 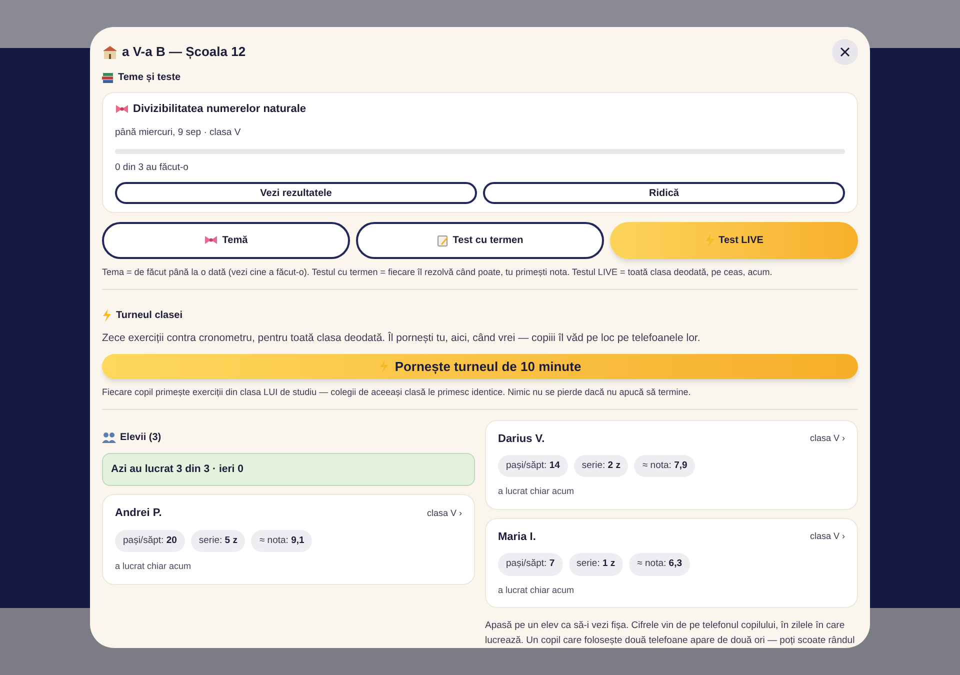 What do you see at coordinates (149, 78) in the screenshot?
I see `section-heading: Teme și teste` at bounding box center [149, 78].